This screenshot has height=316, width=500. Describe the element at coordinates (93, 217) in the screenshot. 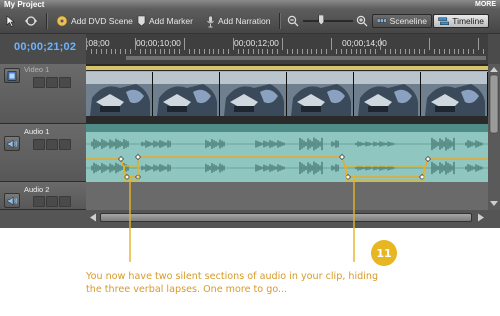

I see `scroll-left-icon` at that location.